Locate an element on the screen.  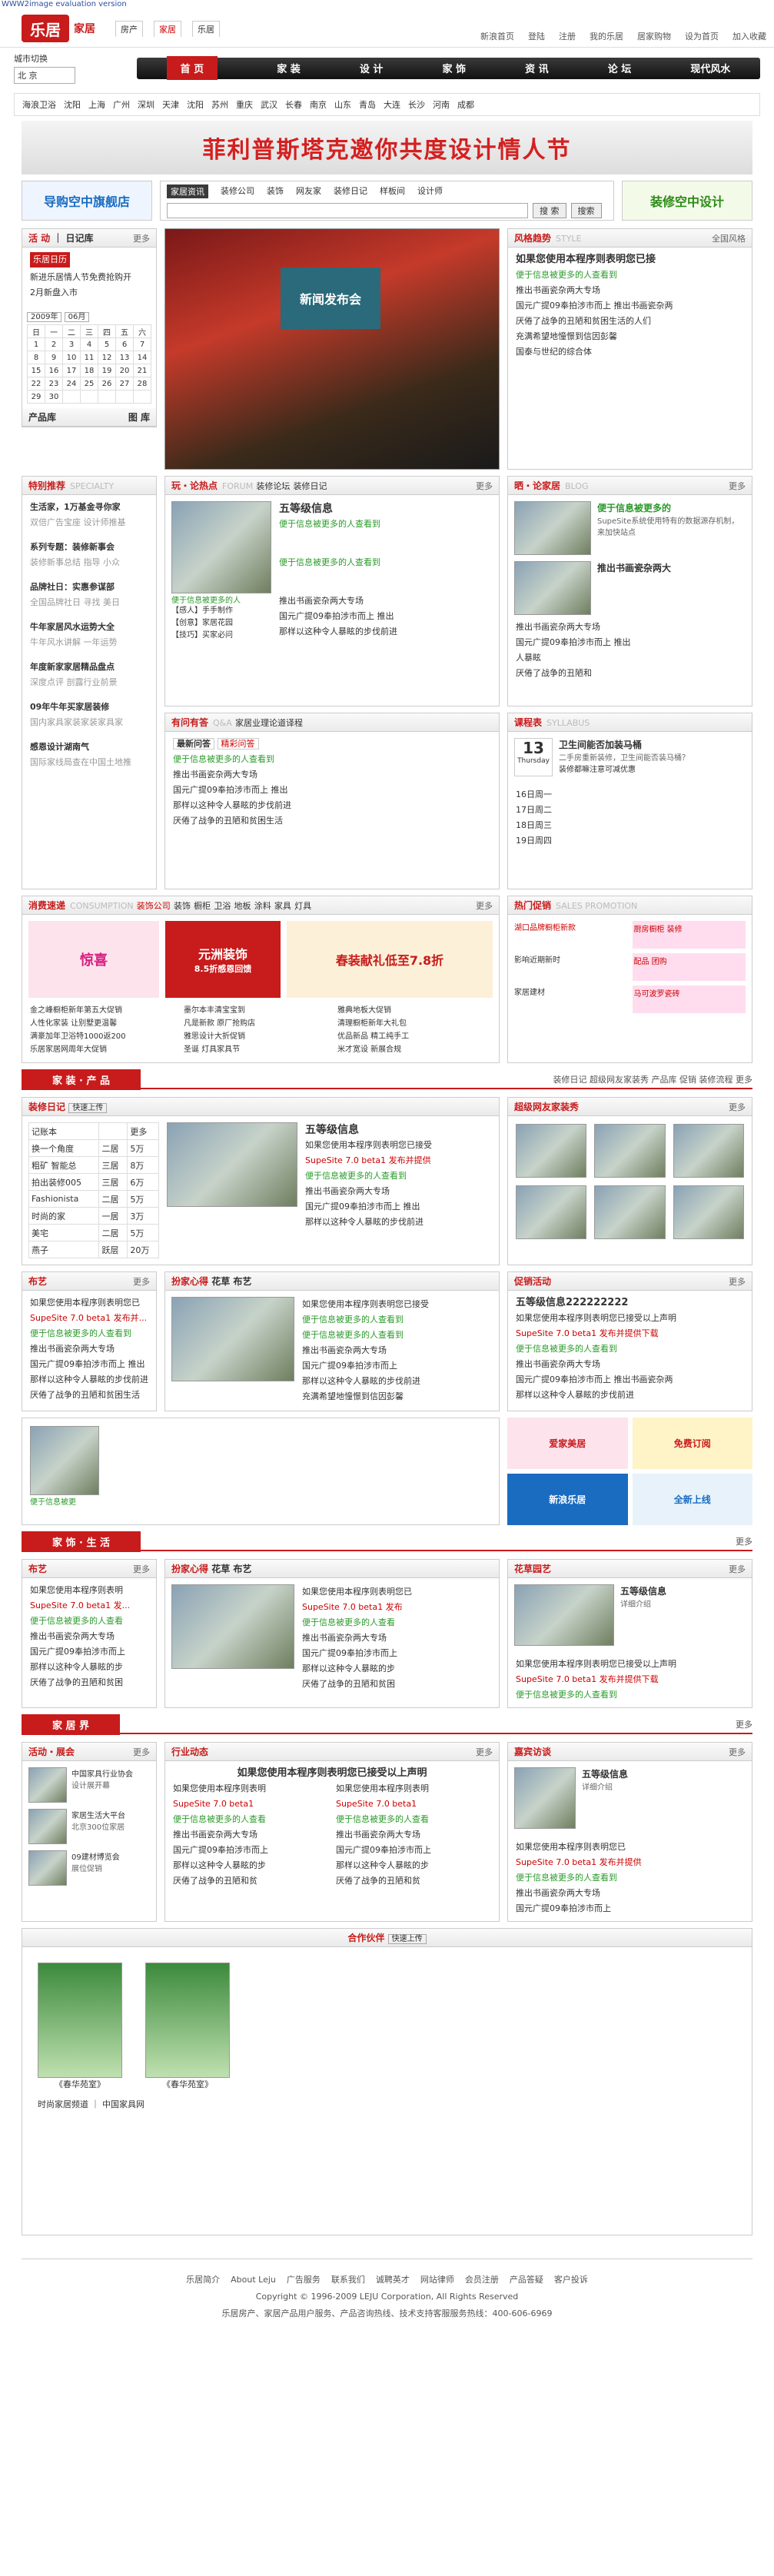
detail-link: 详细介绍 is located at coordinates (605, 1786).